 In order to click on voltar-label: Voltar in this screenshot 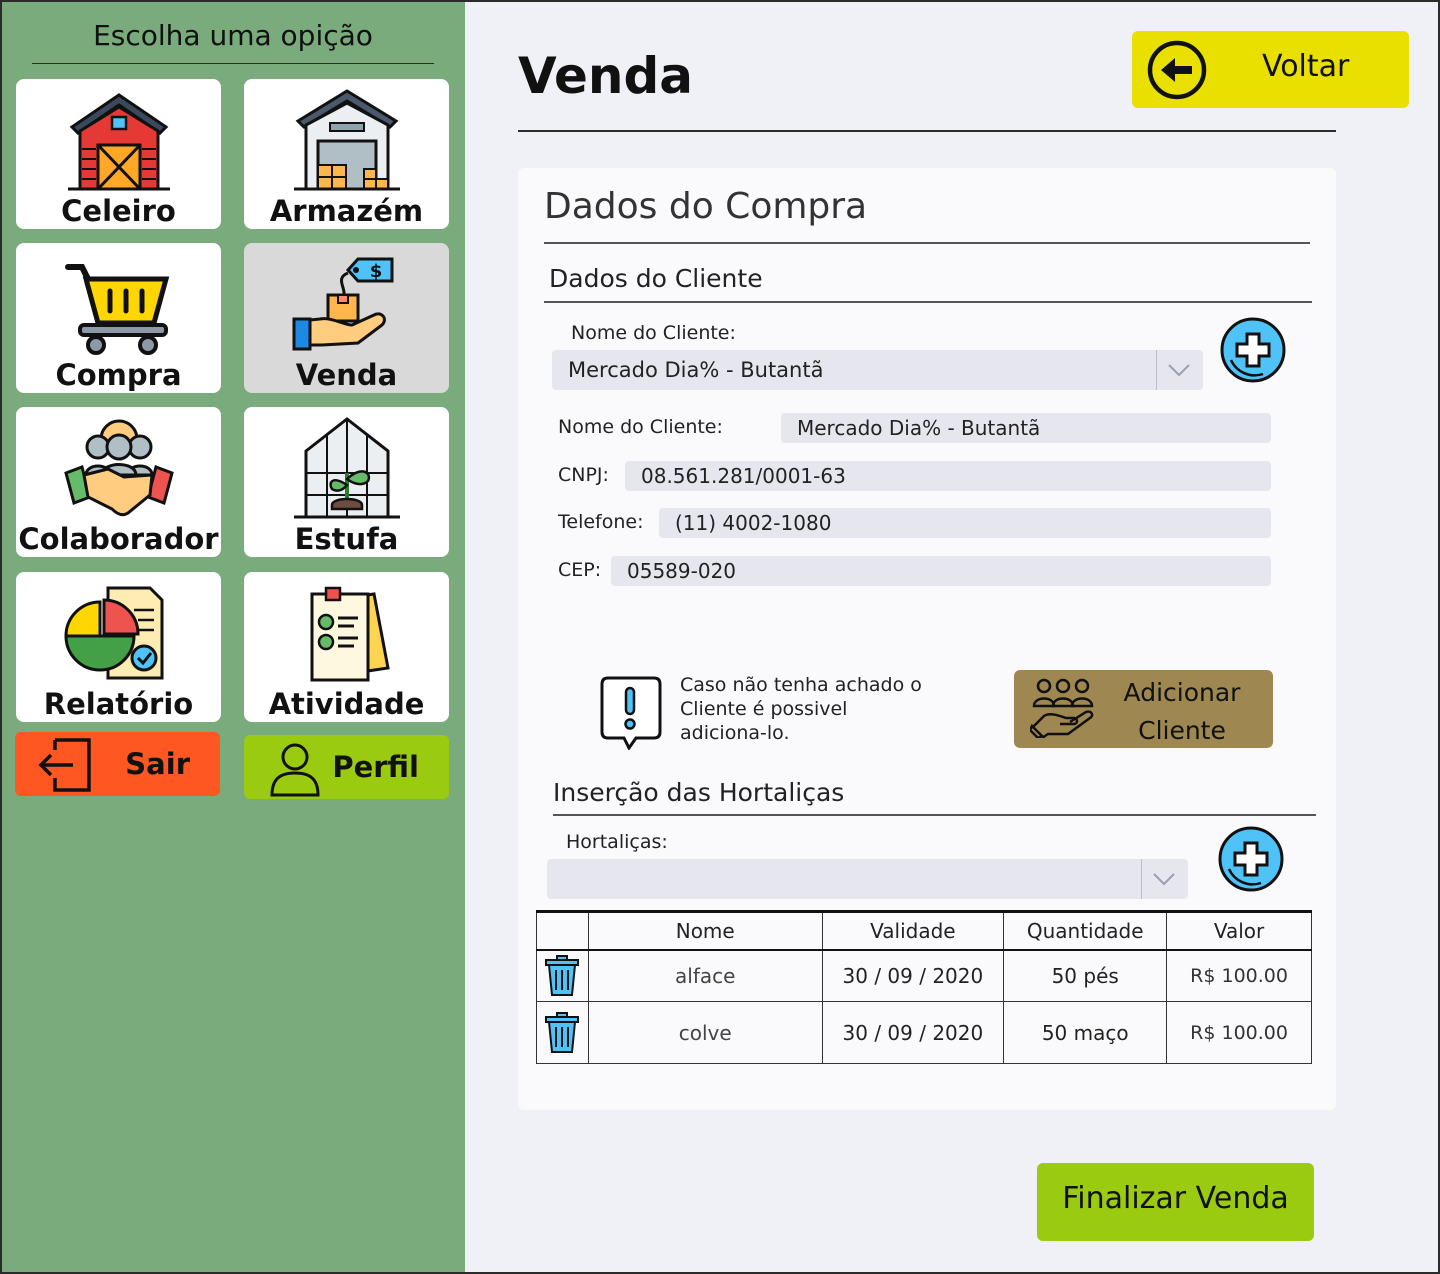, I will do `click(1306, 66)`.